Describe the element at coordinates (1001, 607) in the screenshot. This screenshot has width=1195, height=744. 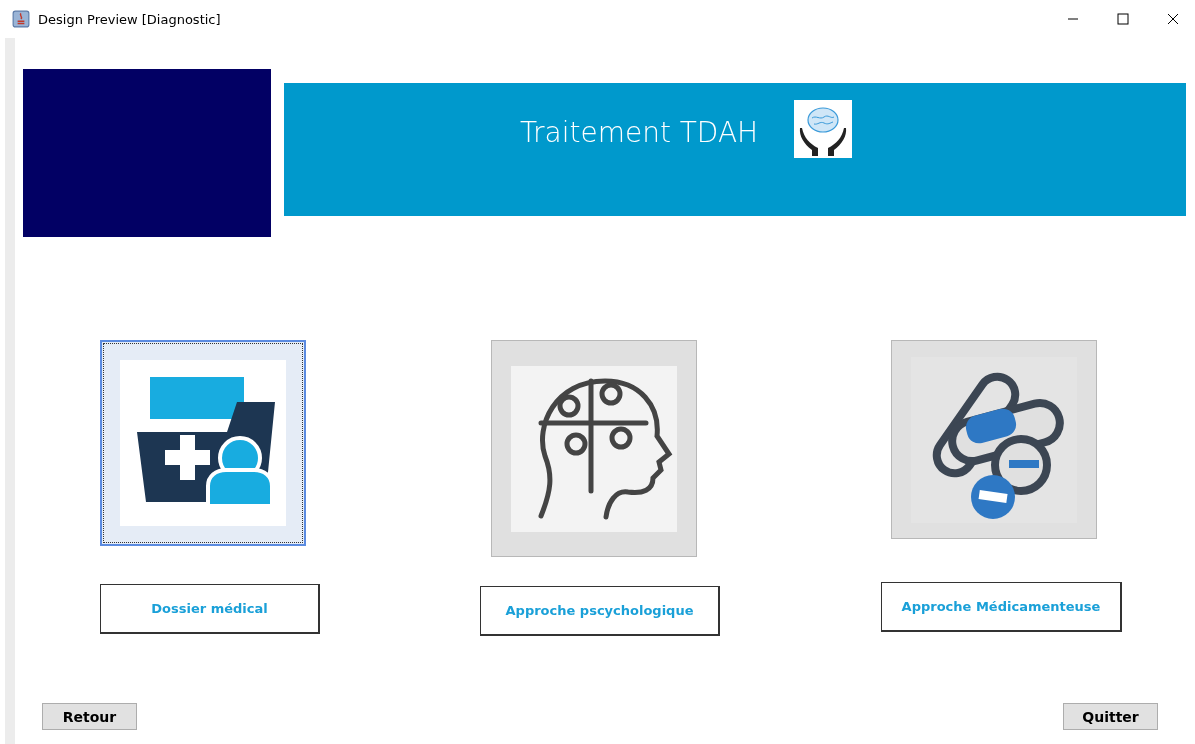
I see `option-button: Approche Médicamenteuse` at that location.